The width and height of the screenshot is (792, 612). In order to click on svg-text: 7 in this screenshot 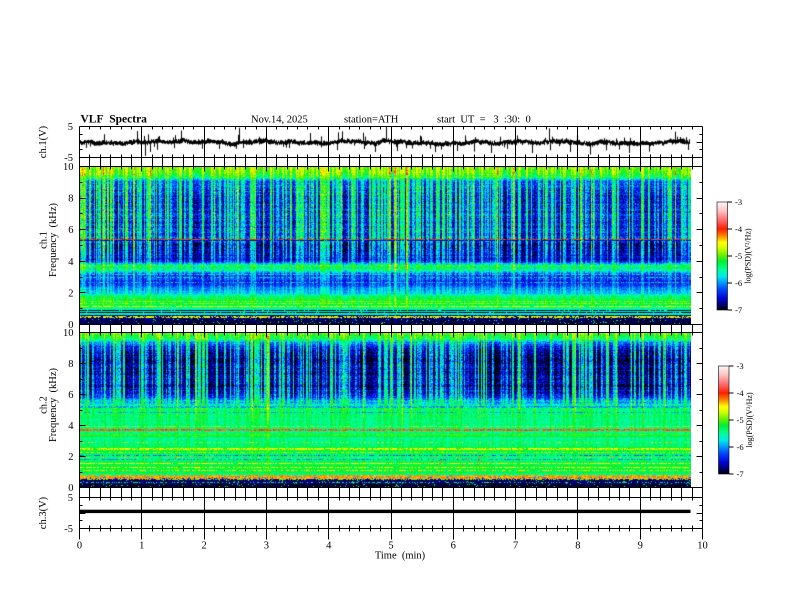, I will do `click(515, 546)`.